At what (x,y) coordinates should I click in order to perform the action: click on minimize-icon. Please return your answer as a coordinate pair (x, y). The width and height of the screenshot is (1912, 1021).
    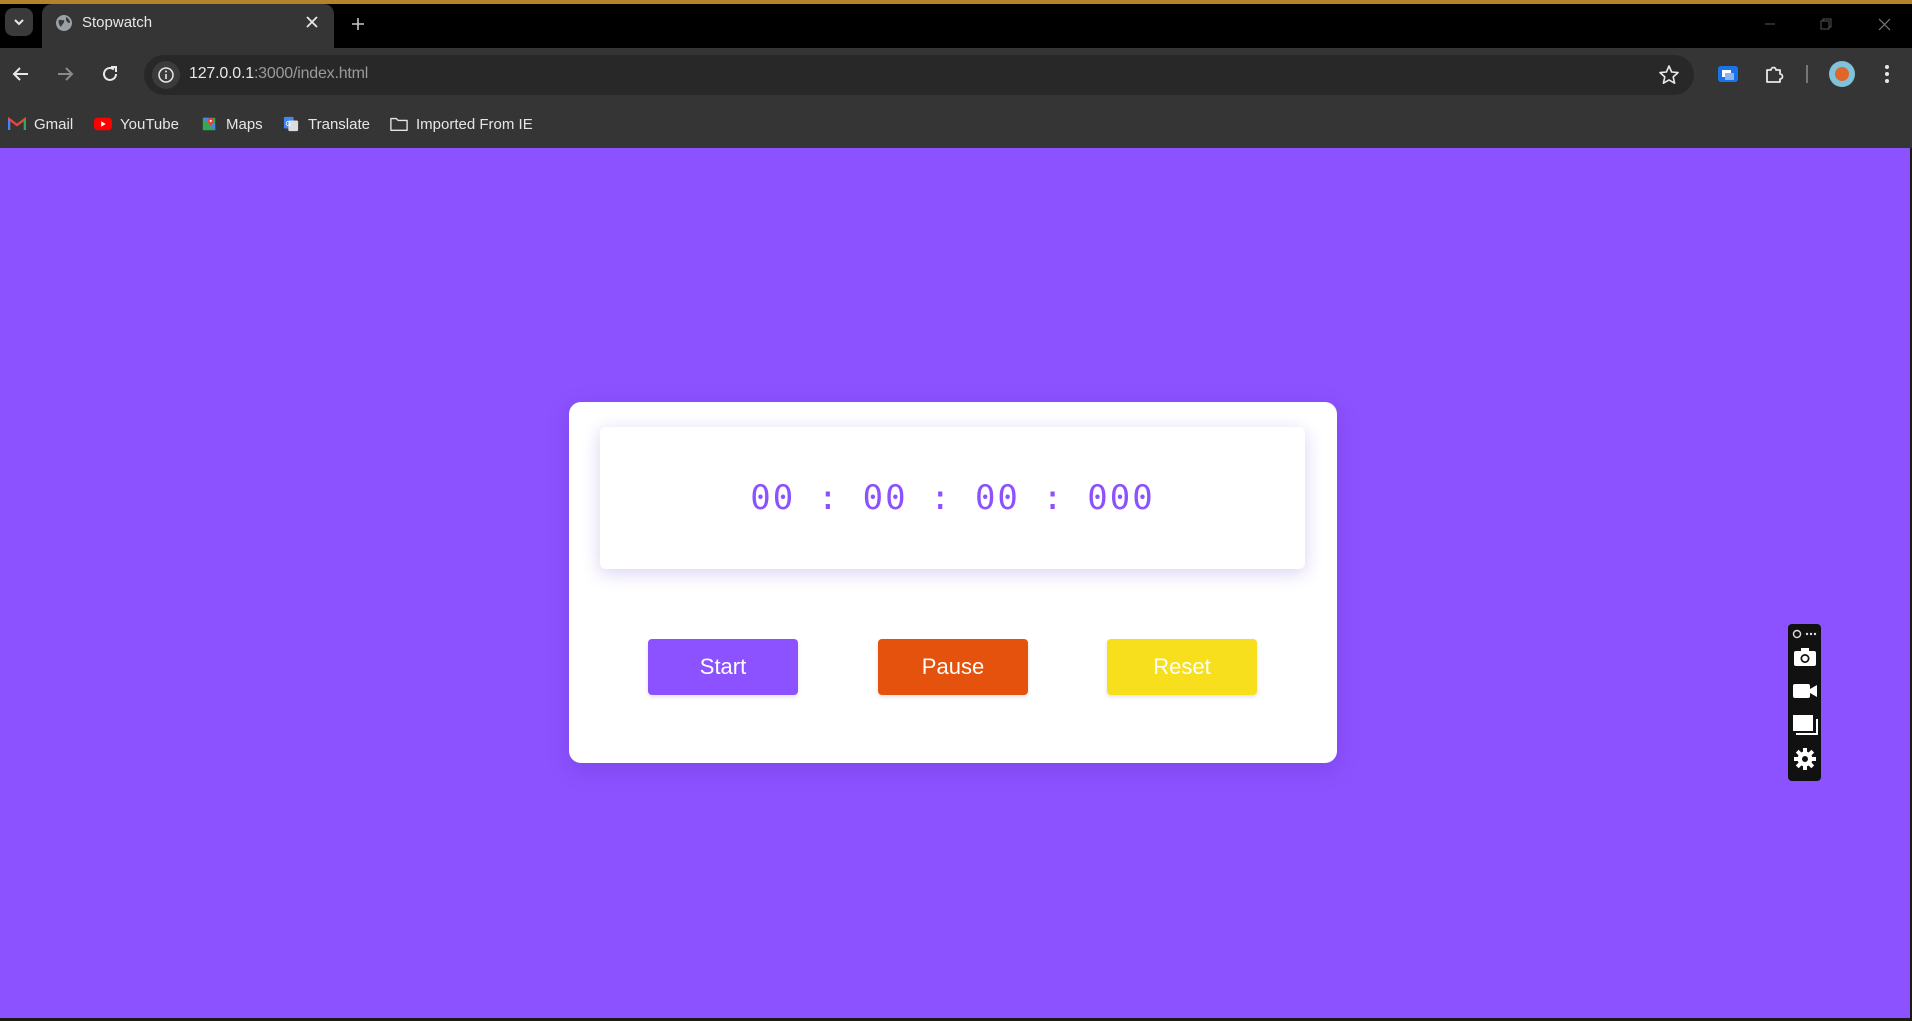
    Looking at the image, I should click on (1770, 24).